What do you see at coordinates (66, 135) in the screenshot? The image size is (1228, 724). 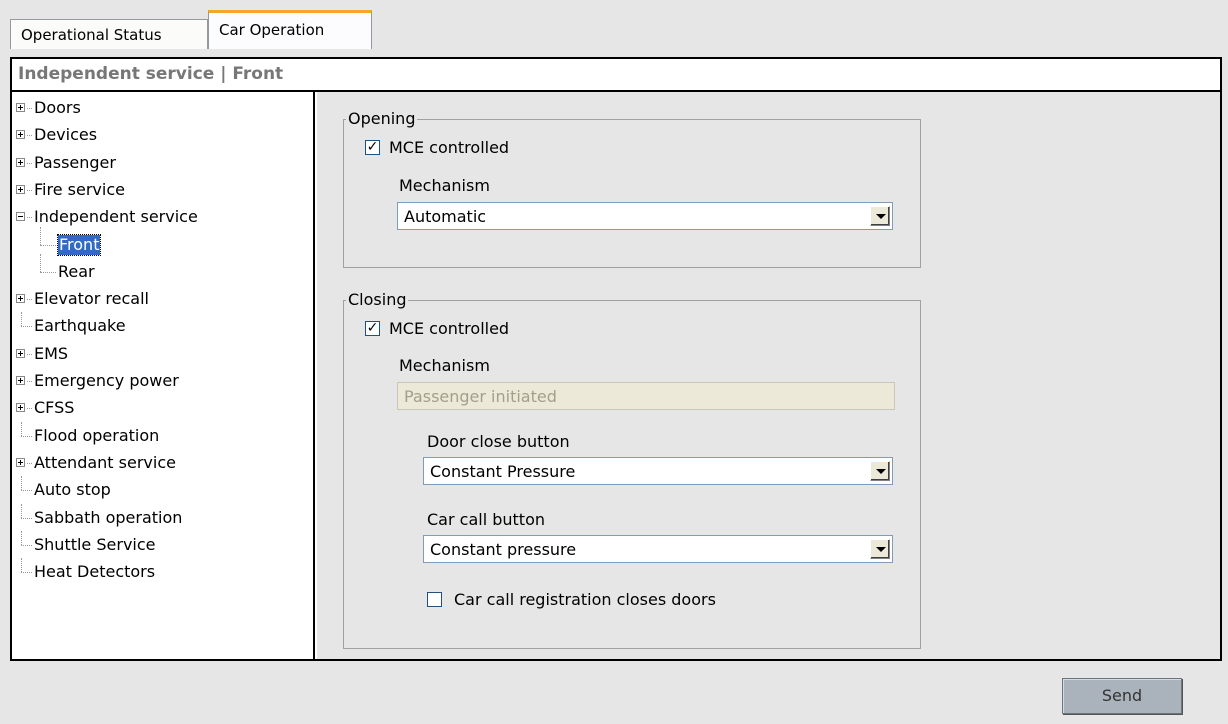 I see `tree-item-label: Devices` at bounding box center [66, 135].